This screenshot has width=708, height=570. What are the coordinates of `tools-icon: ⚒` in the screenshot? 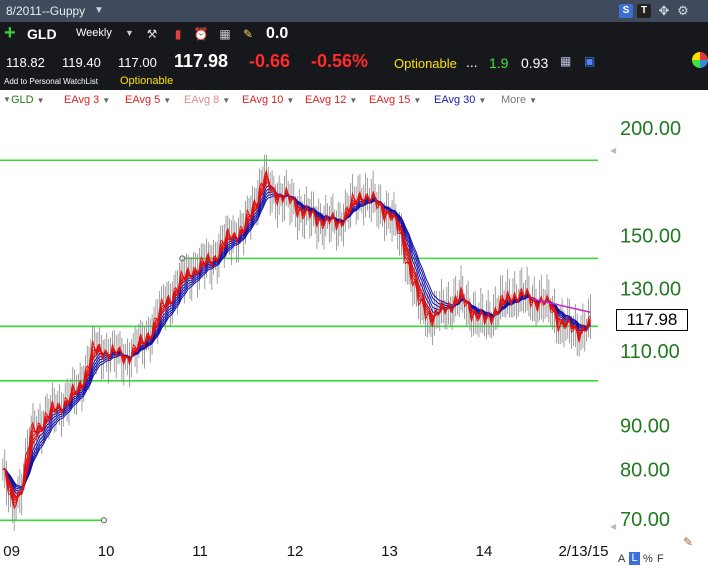 It's located at (152, 34).